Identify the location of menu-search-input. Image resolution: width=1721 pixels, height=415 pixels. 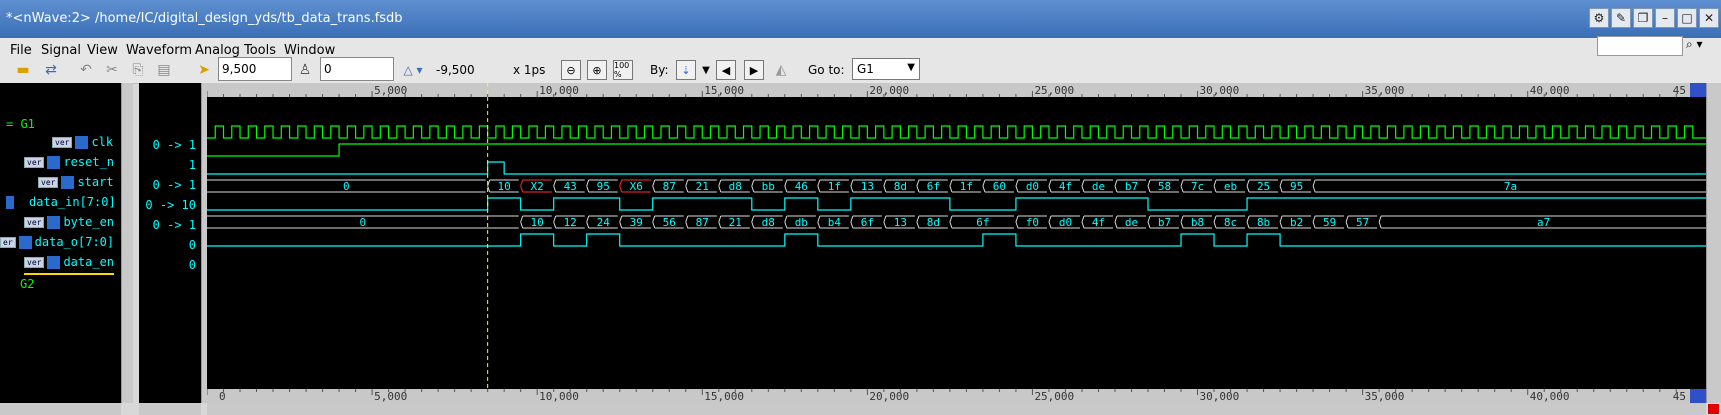
(1640, 46).